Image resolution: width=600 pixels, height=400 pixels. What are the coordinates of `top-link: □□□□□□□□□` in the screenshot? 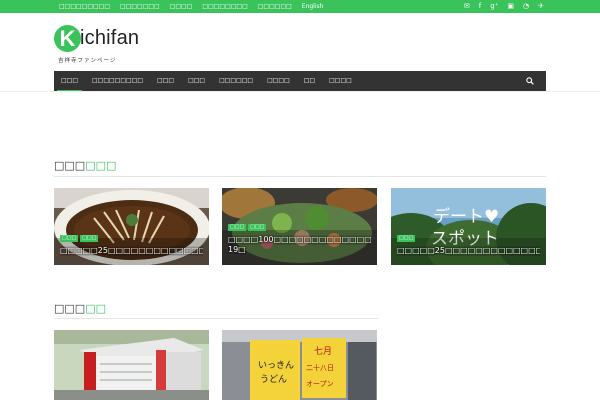 It's located at (84, 6).